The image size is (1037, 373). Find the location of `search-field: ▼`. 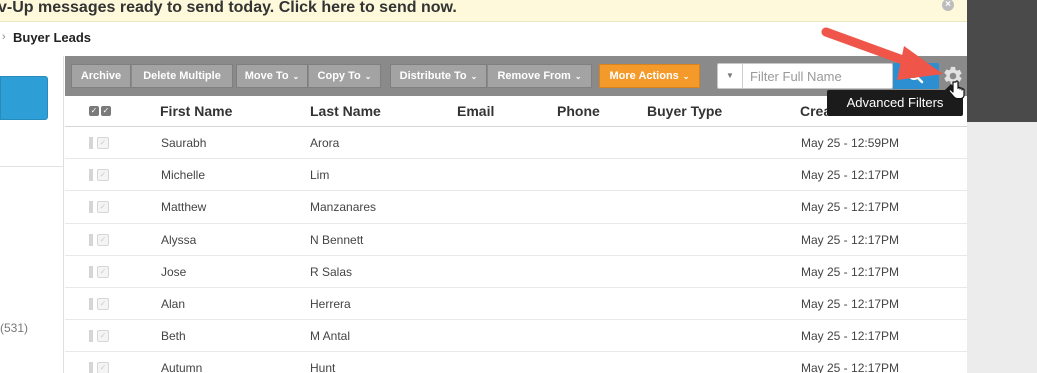

search-field: ▼ is located at coordinates (805, 76).